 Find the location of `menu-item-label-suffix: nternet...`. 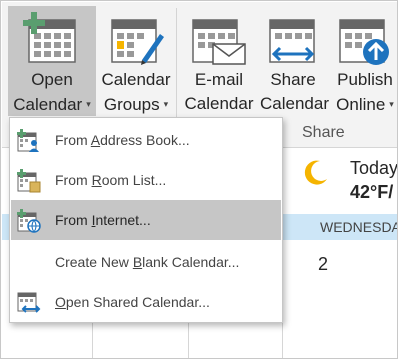

menu-item-label-suffix: nternet... is located at coordinates (123, 220).